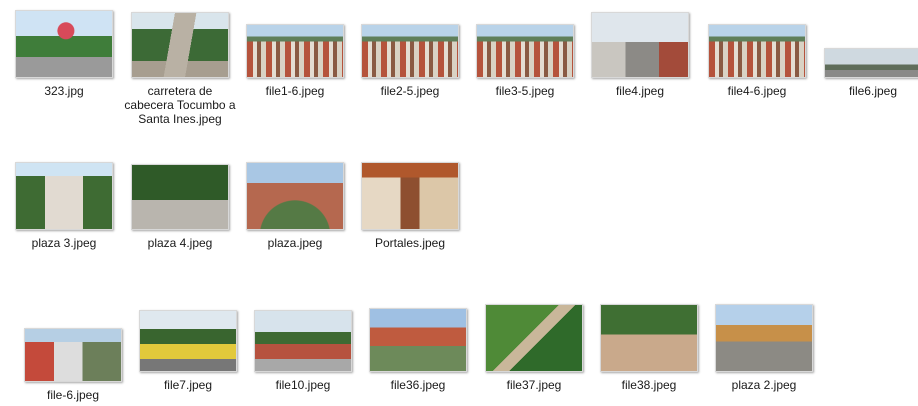 This screenshot has width=918, height=406. What do you see at coordinates (764, 385) in the screenshot?
I see `file-name-label: plaza 2.jpeg` at bounding box center [764, 385].